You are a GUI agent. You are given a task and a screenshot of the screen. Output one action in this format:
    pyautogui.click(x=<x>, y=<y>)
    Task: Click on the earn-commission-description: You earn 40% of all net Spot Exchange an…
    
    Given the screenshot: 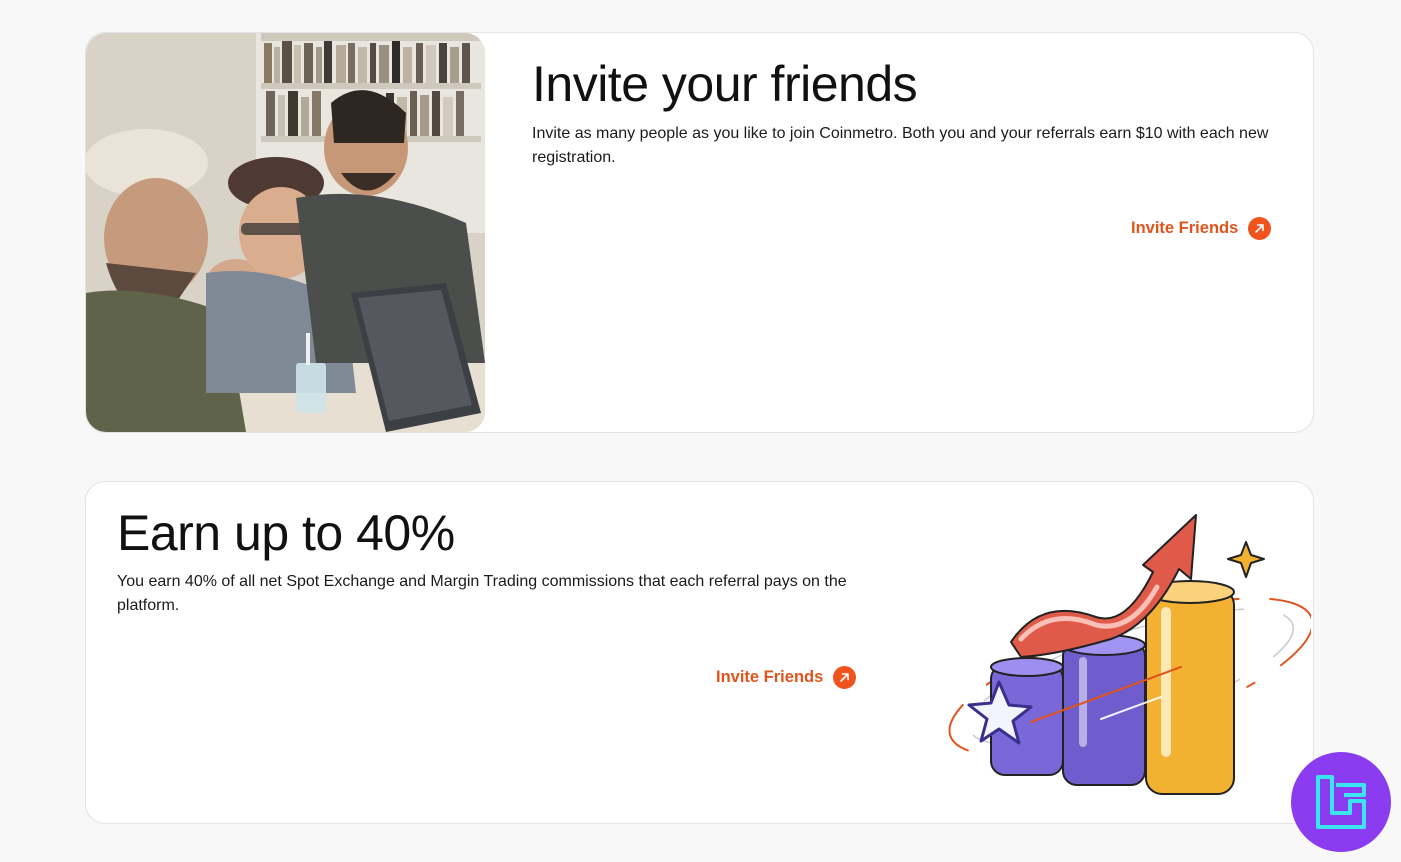 What is the action you would take?
    pyautogui.click(x=482, y=593)
    